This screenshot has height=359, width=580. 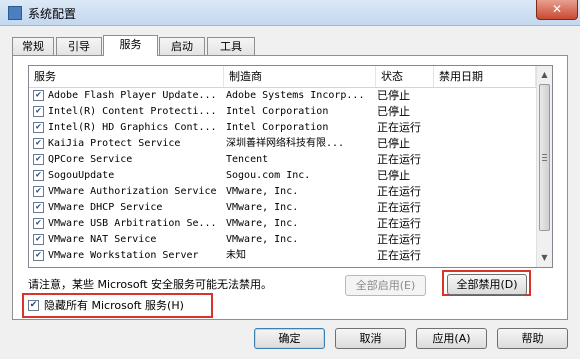 What do you see at coordinates (33, 46) in the screenshot?
I see `tab-general: 常规` at bounding box center [33, 46].